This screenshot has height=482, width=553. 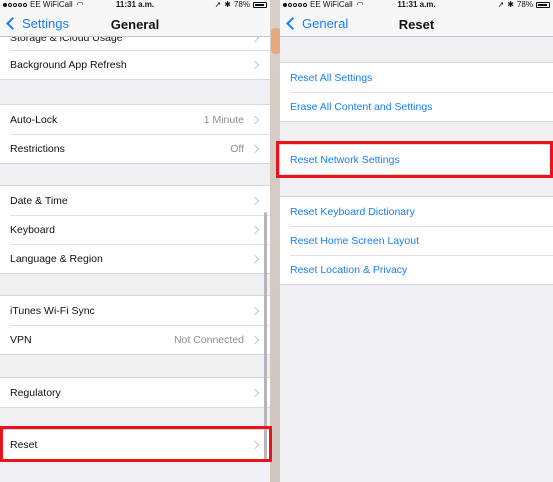 What do you see at coordinates (56, 258) in the screenshot?
I see `language-region-label: Language & Region` at bounding box center [56, 258].